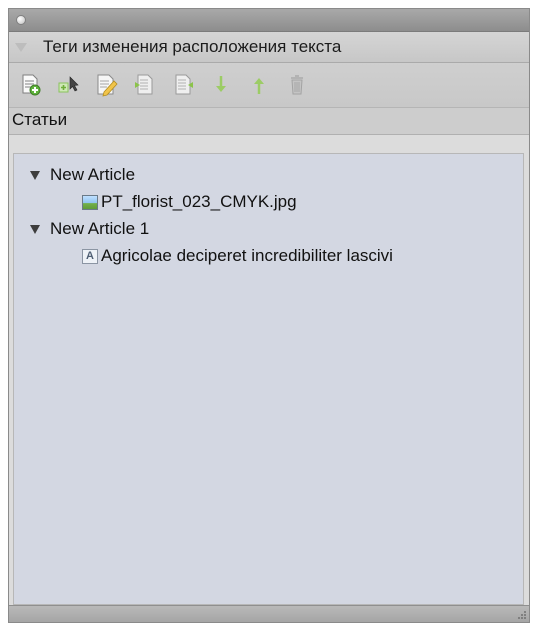 The width and height of the screenshot is (534, 627). I want to click on panel-close-button, so click(21, 20).